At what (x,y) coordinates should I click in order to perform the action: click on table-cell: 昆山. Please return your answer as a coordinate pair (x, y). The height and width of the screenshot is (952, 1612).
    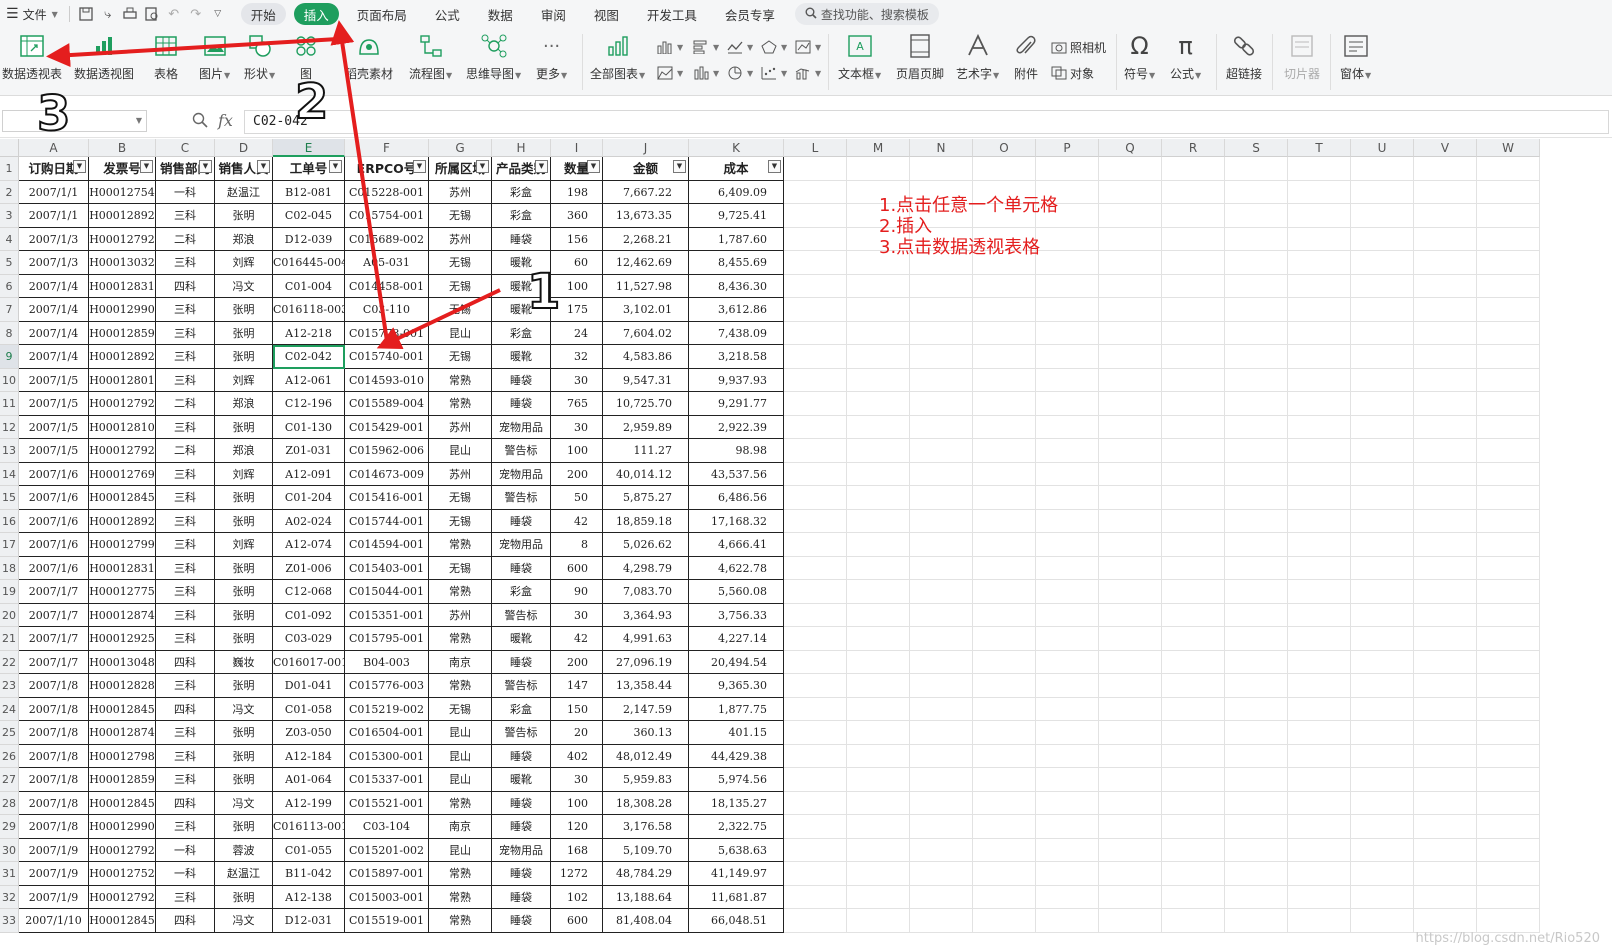
    Looking at the image, I should click on (460, 756).